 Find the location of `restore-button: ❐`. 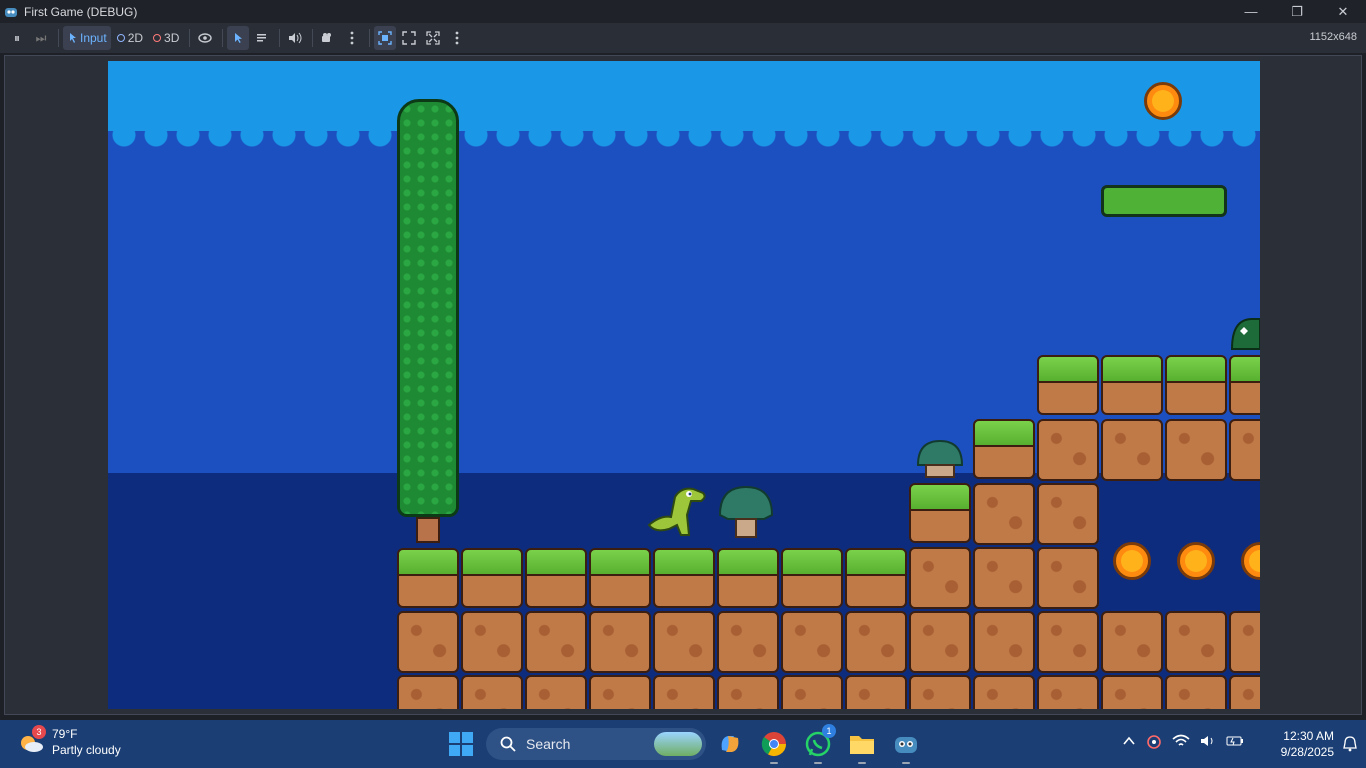

restore-button: ❐ is located at coordinates (1297, 11).